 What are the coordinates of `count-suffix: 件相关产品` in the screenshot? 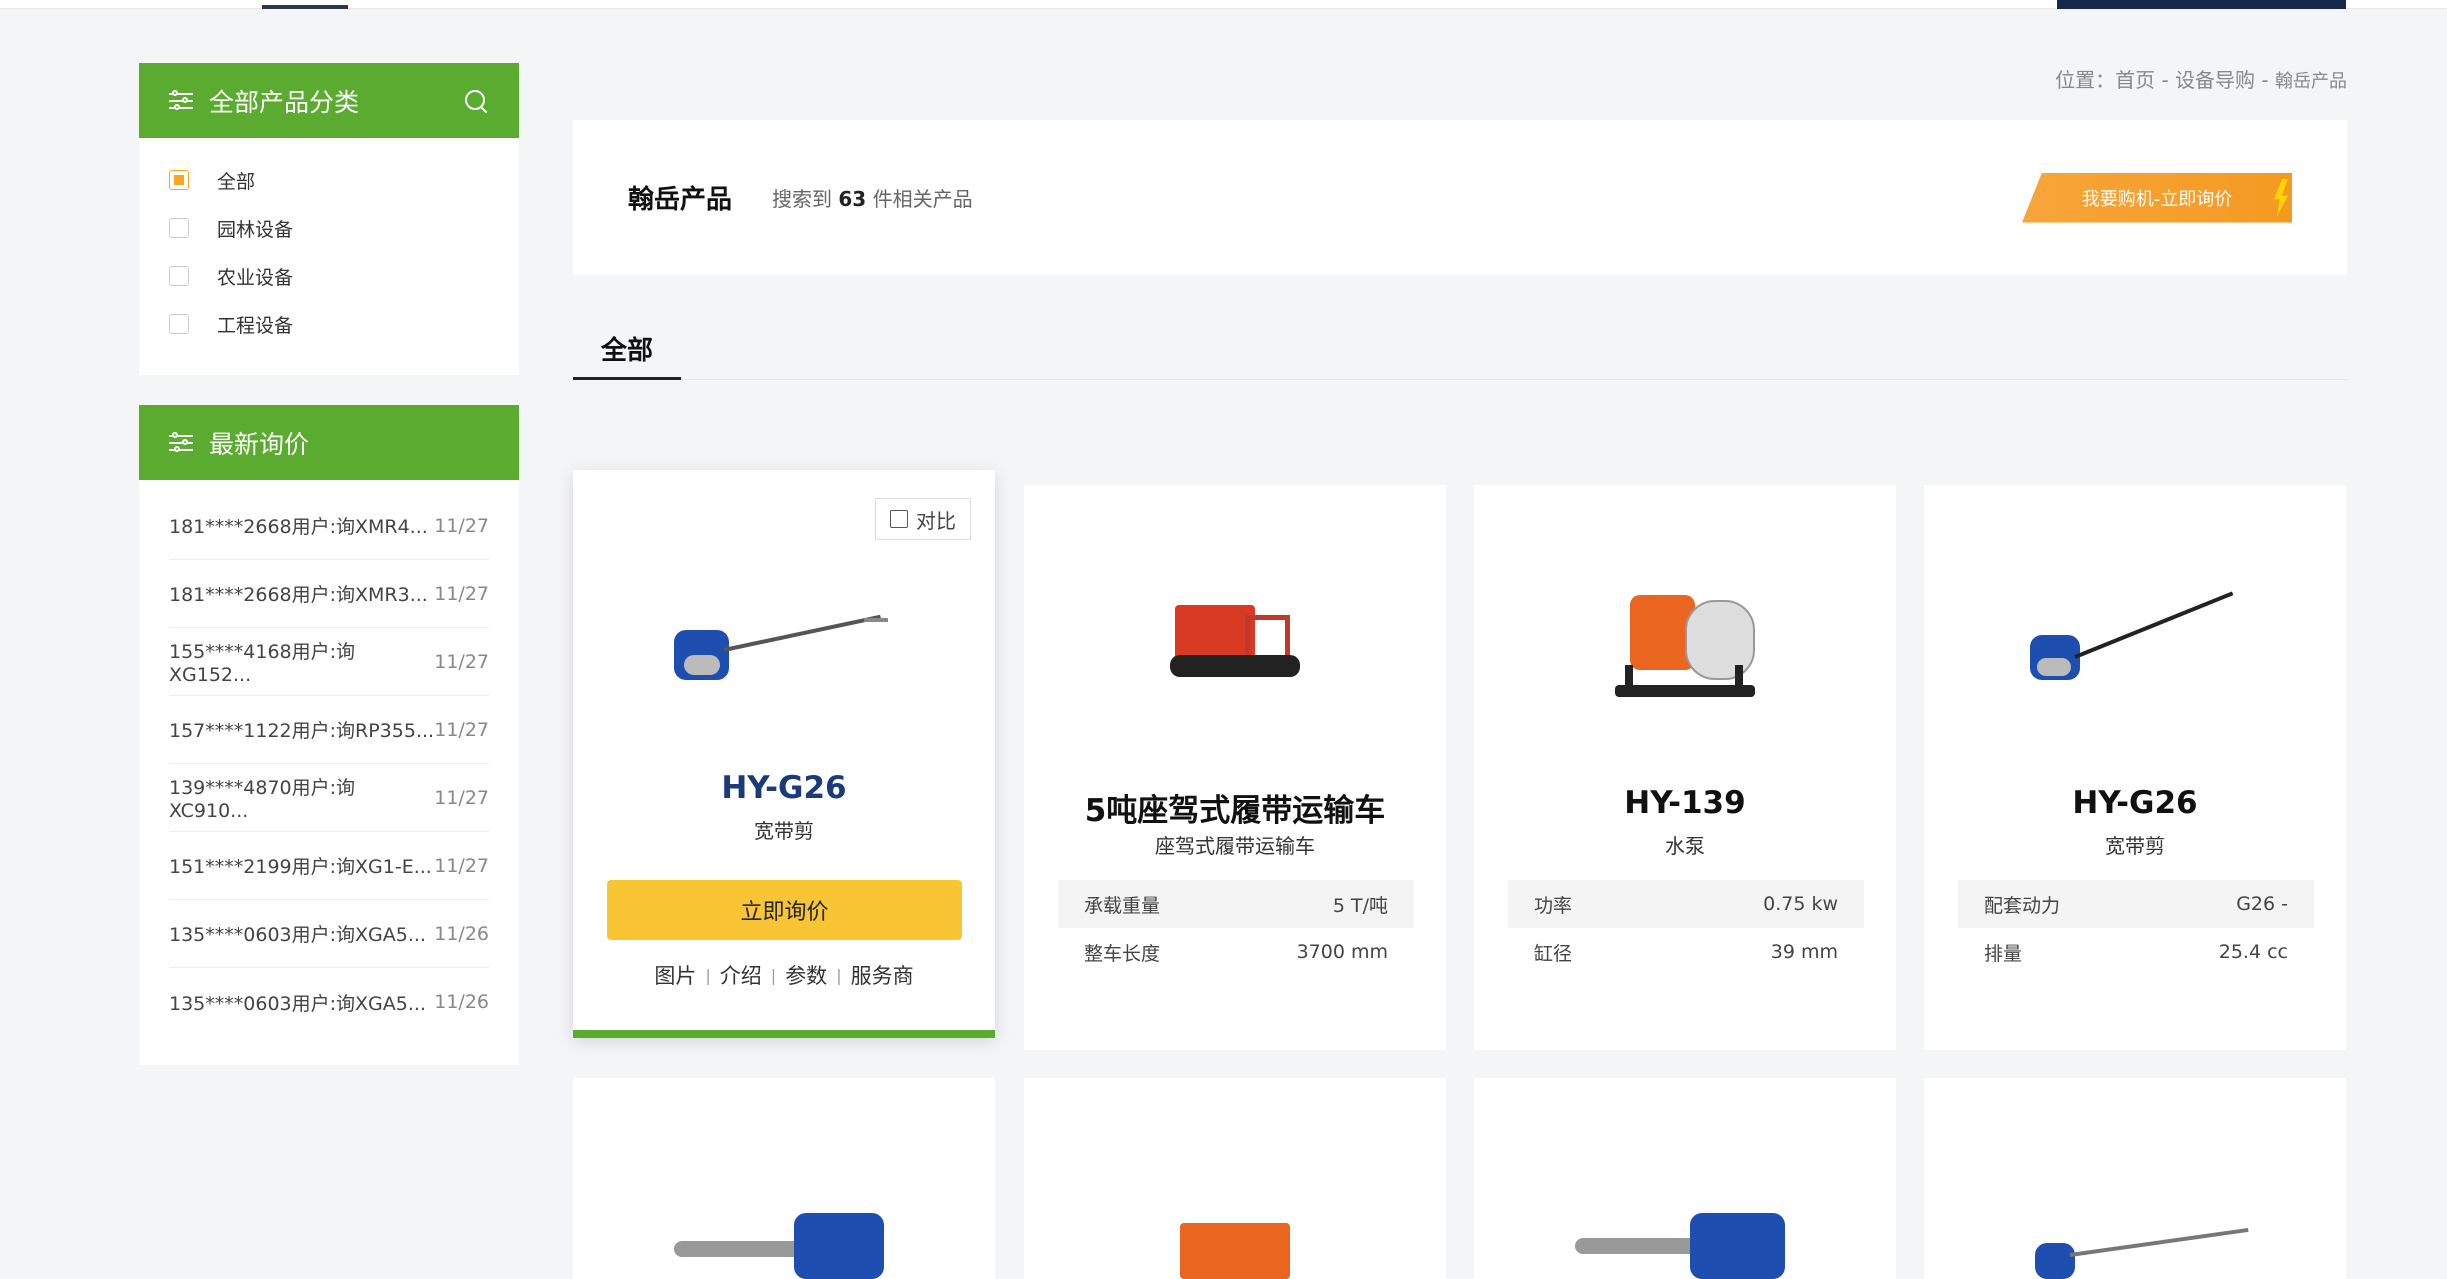 It's located at (922, 199).